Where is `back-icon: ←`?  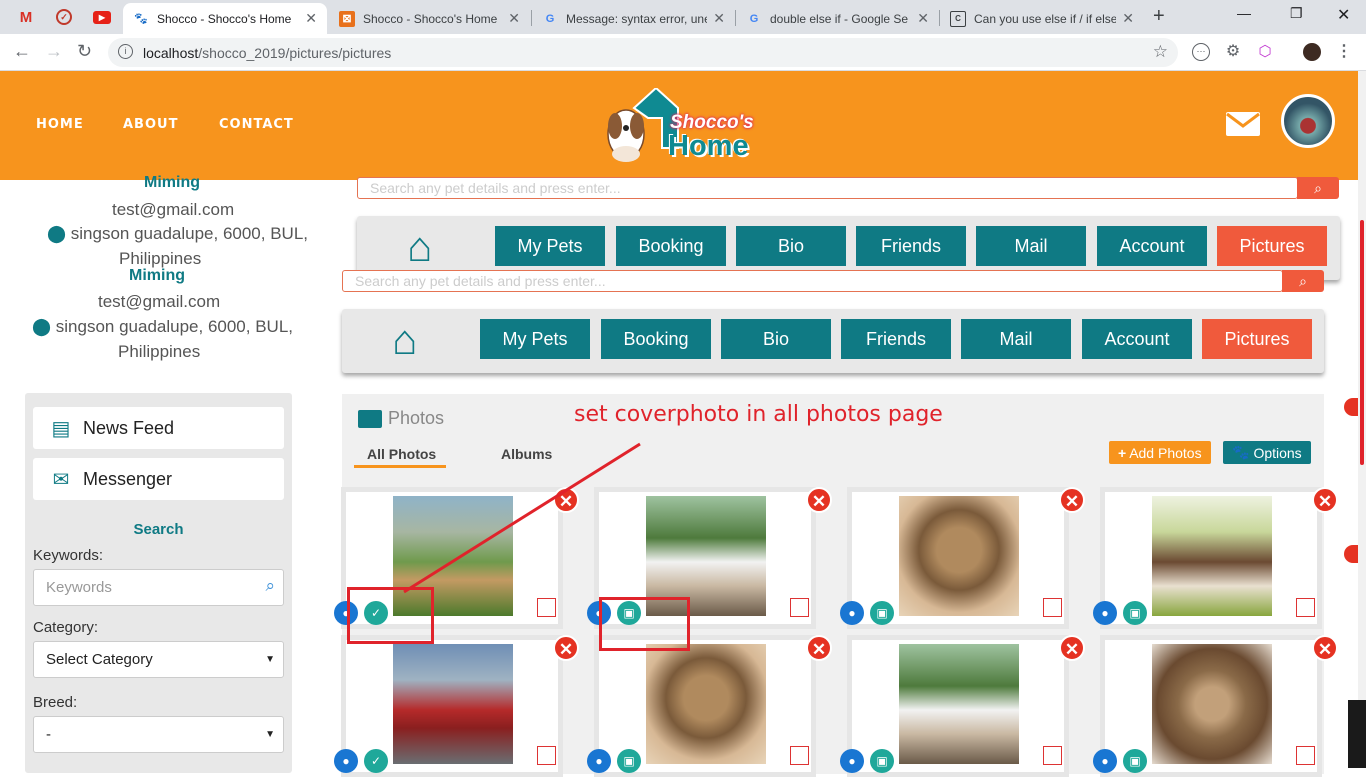
back-icon: ← is located at coordinates (22, 51).